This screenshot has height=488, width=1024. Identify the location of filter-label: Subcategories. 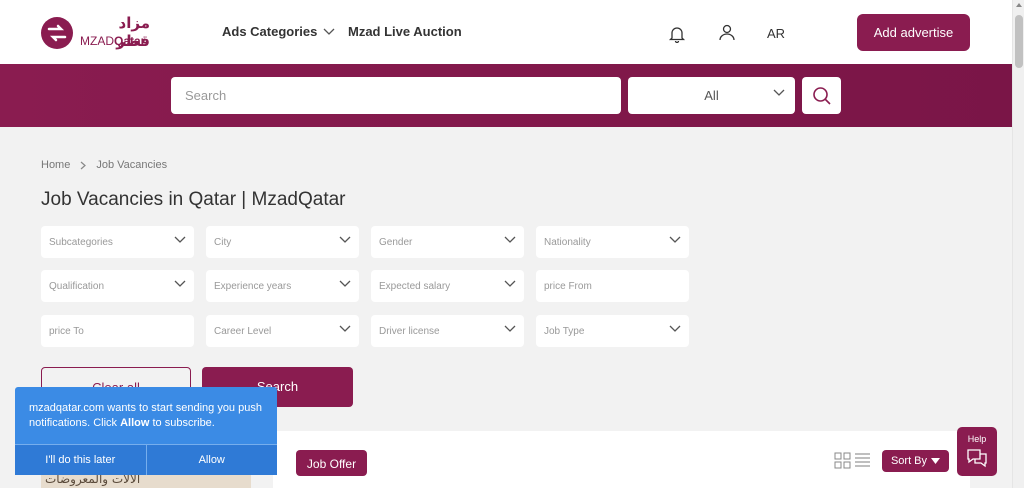
(81, 242).